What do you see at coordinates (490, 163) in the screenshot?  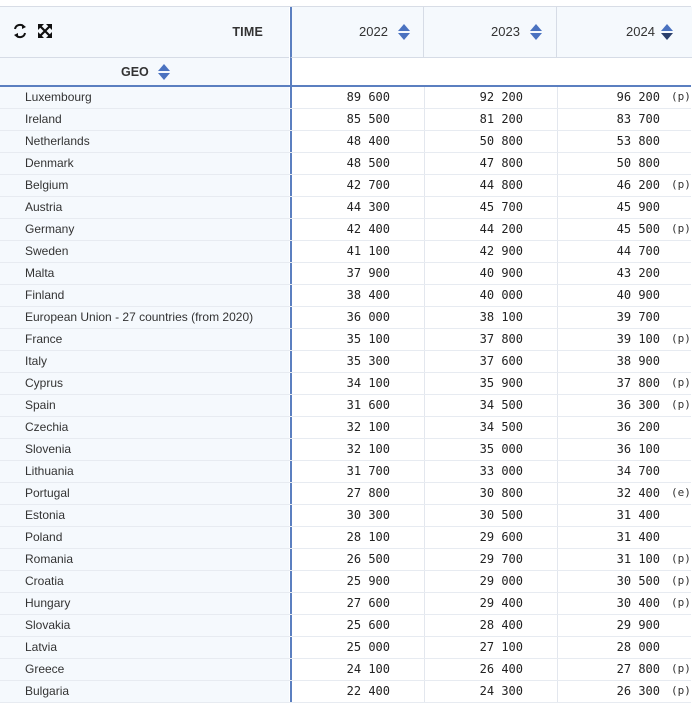 I see `value-cell-2023: 47 800` at bounding box center [490, 163].